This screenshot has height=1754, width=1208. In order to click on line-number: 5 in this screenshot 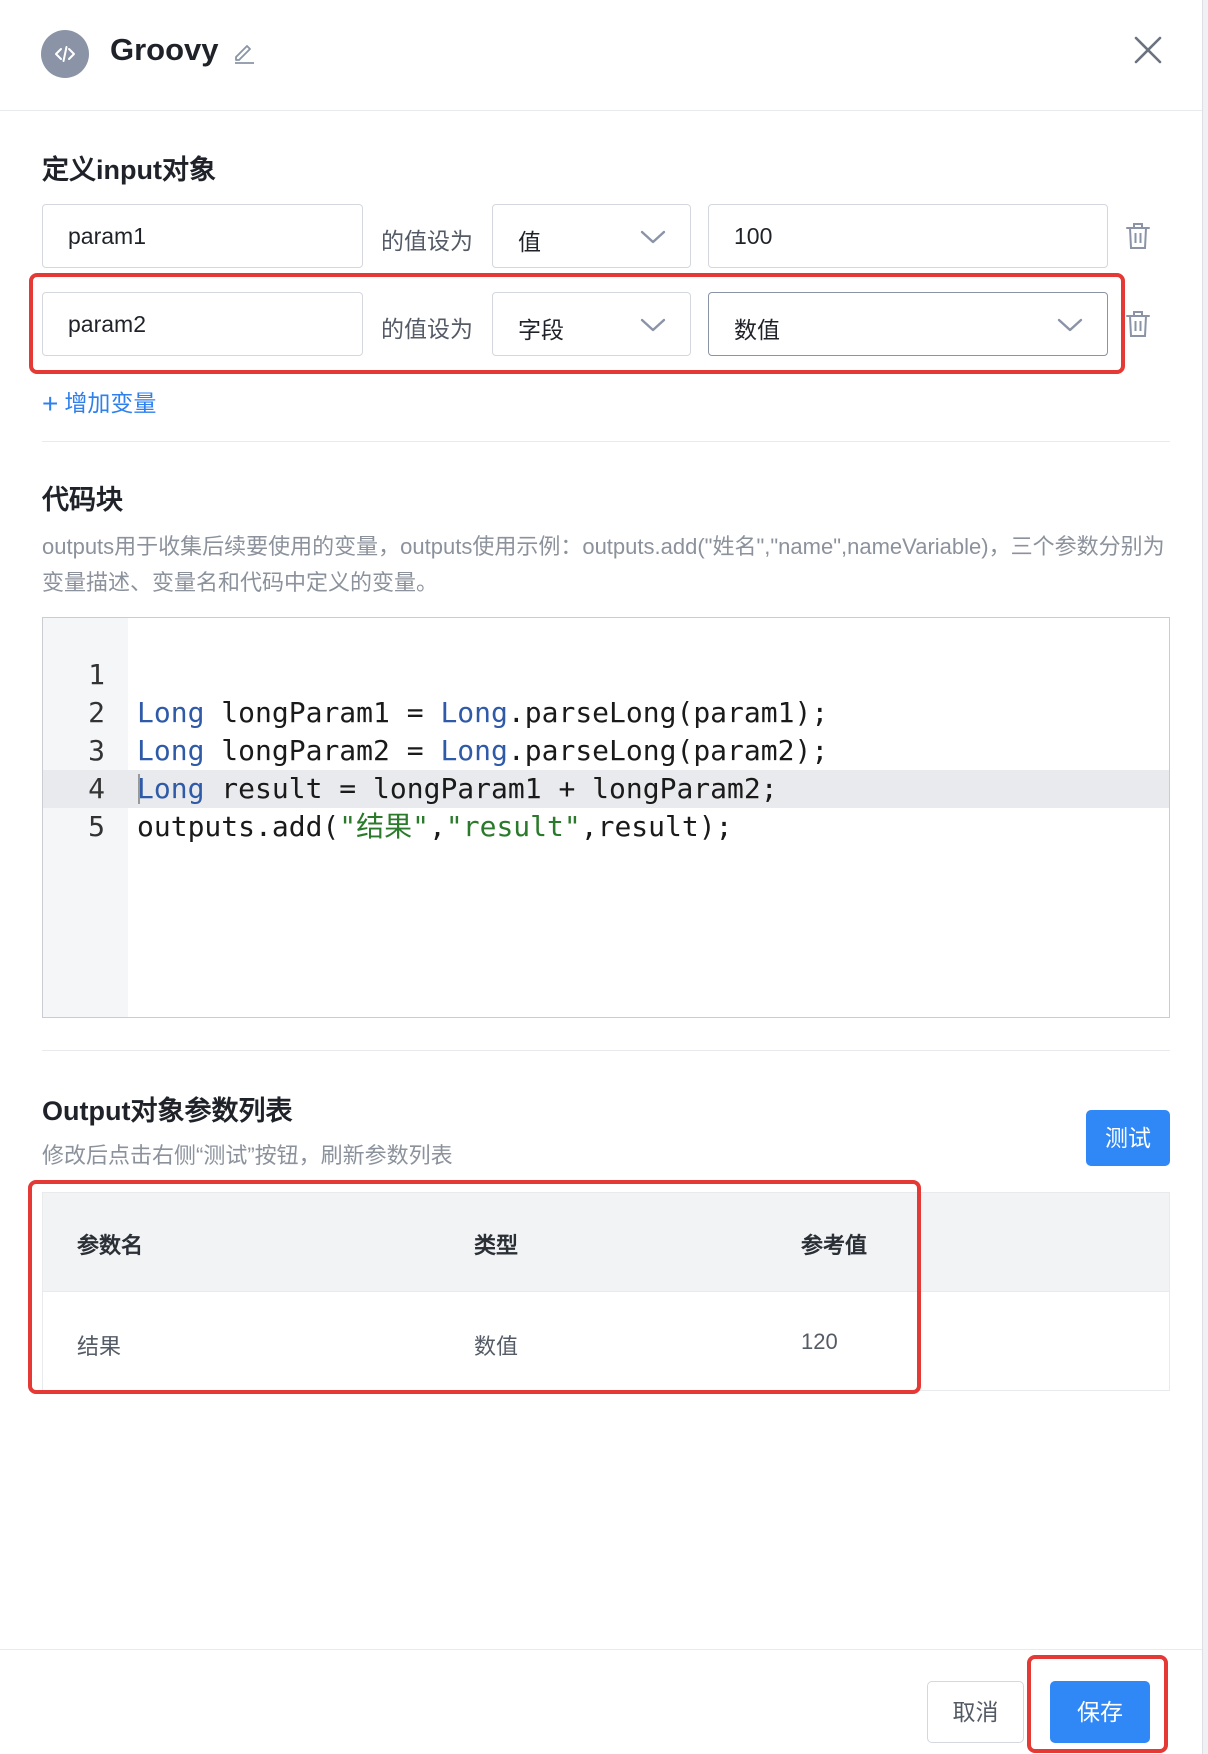, I will do `click(96, 826)`.